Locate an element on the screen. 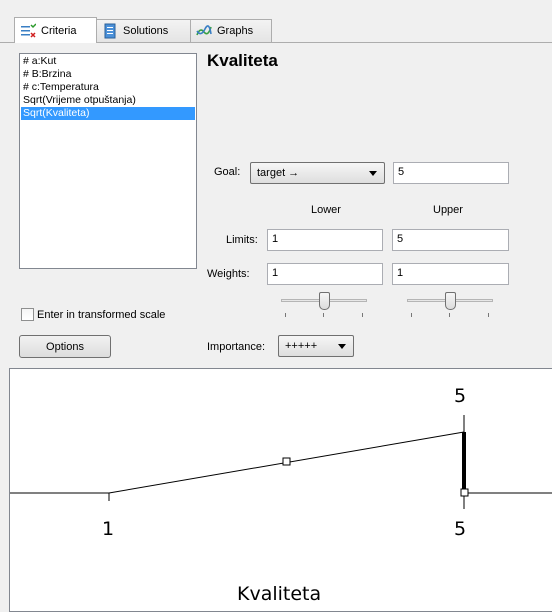 This screenshot has height=612, width=552. weights-label: Weights: is located at coordinates (228, 274).